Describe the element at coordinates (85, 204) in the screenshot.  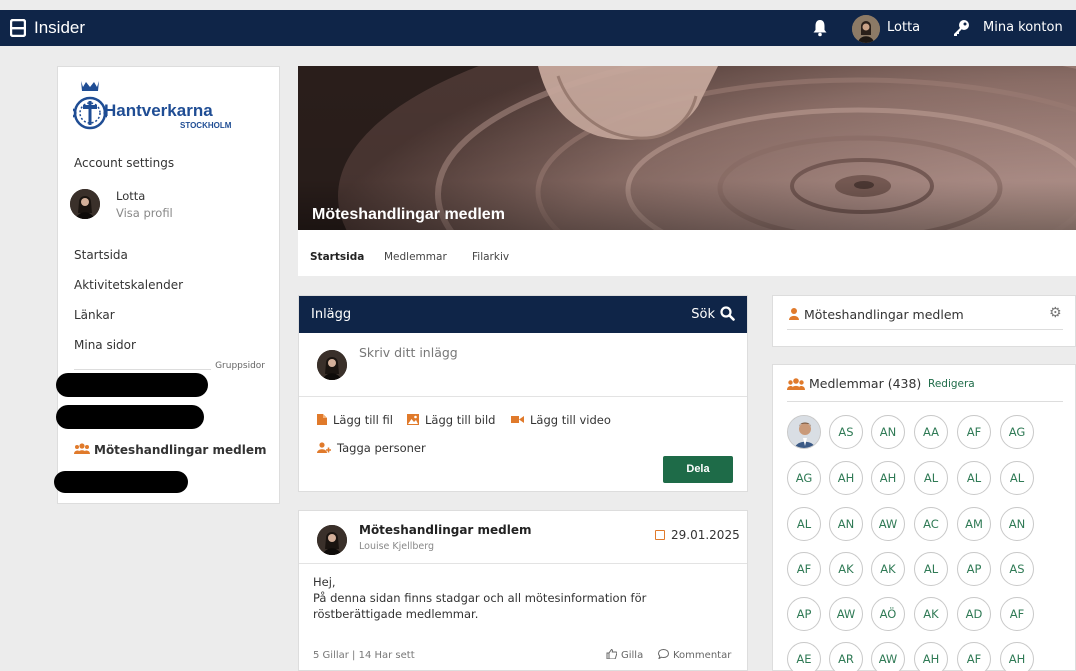
I see `profile-avatar` at that location.